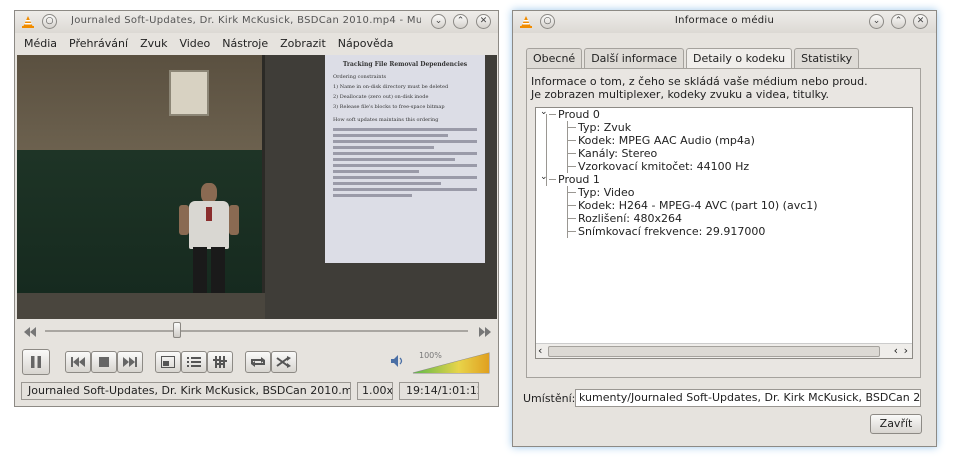 This screenshot has width=959, height=474. I want to click on next-button, so click(130, 362).